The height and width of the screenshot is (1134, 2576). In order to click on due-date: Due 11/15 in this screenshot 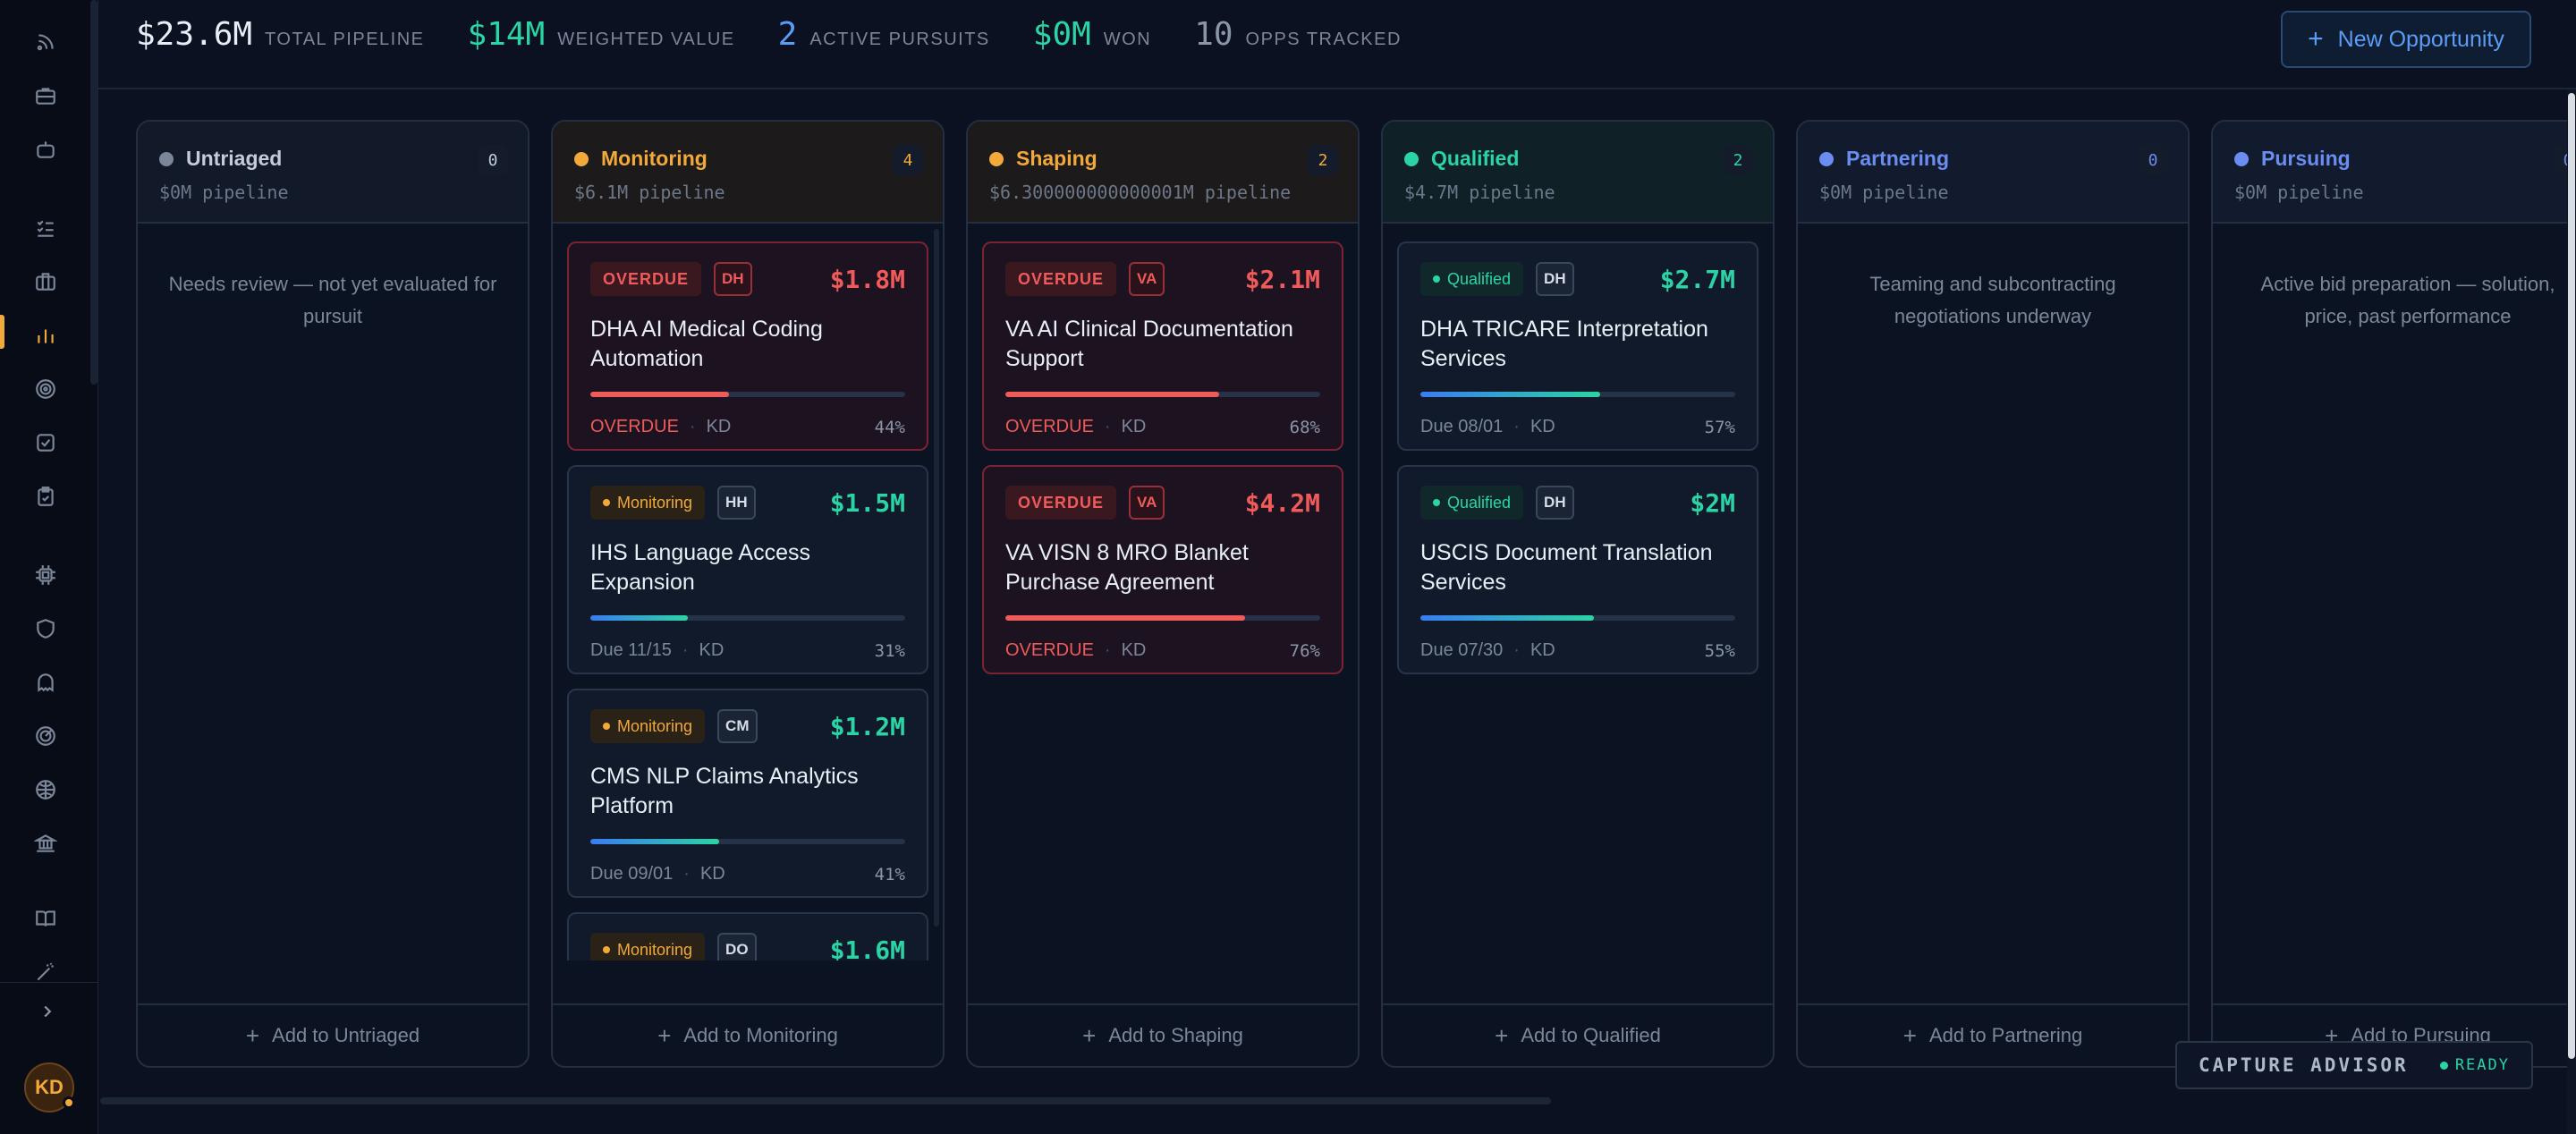, I will do `click(631, 650)`.